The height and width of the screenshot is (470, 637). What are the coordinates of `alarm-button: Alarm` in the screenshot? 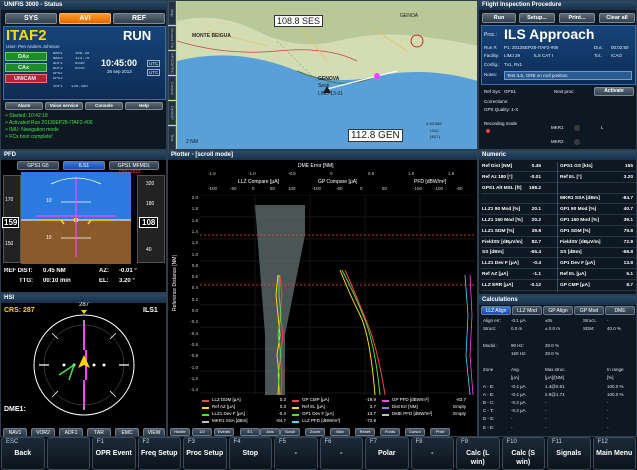 It's located at (24, 106).